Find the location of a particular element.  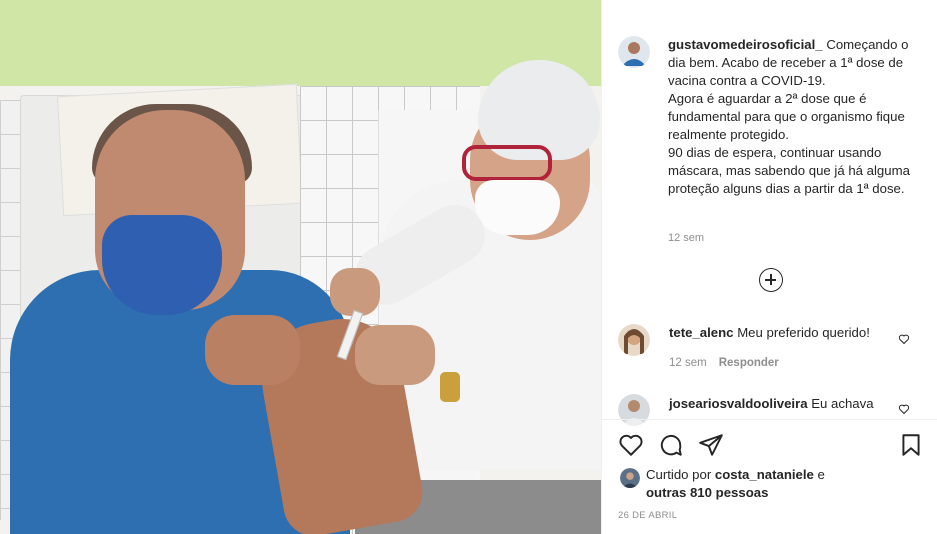

nurse-glasses is located at coordinates (507, 163).